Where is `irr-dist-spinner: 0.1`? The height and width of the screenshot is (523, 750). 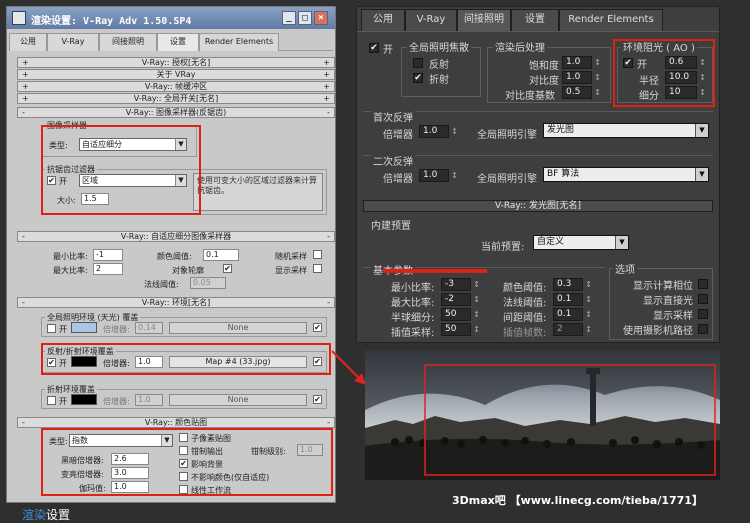
irr-dist-spinner: 0.1 is located at coordinates (572, 314).